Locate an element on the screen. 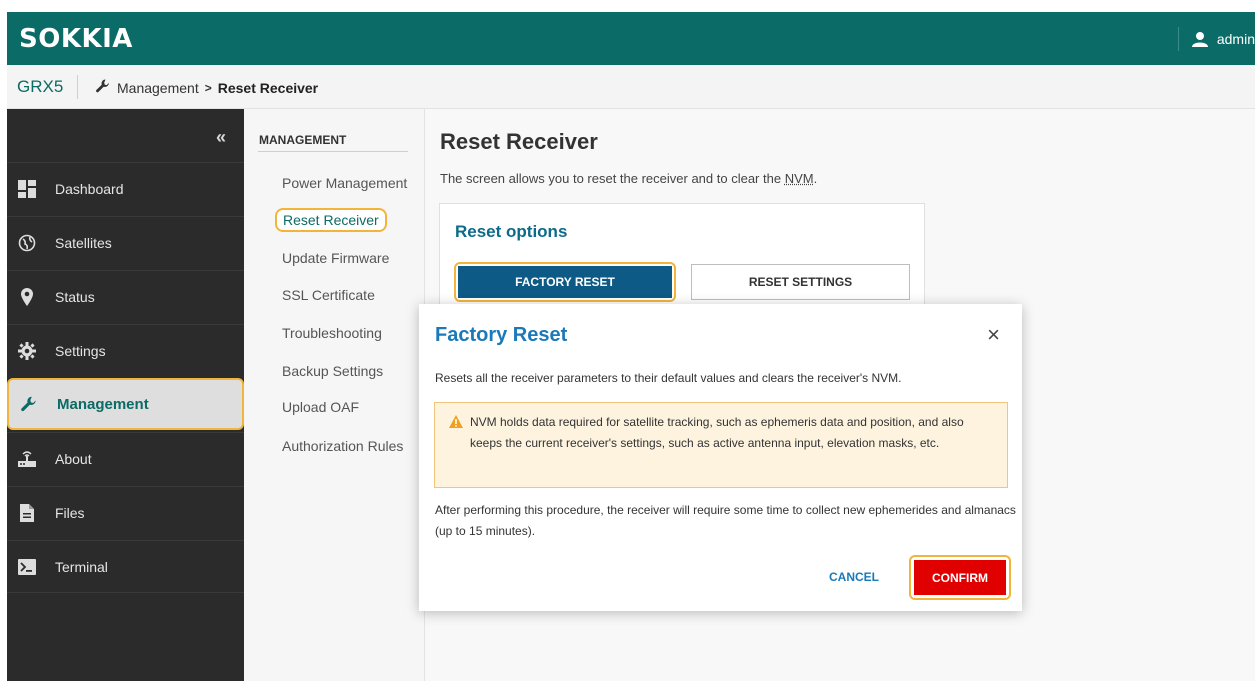 The height and width of the screenshot is (681, 1255). sidebar-item-satellites: Satellites is located at coordinates (125, 242).